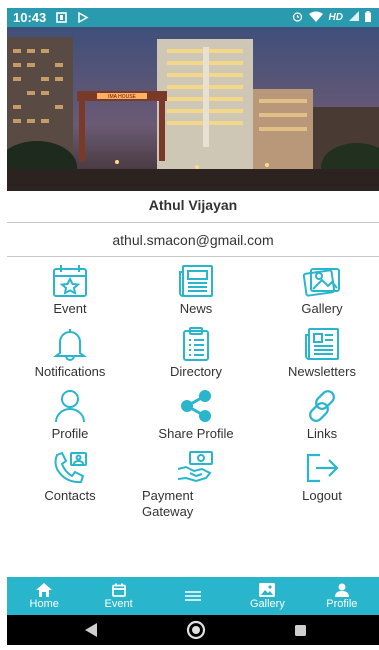 The width and height of the screenshot is (379, 650). What do you see at coordinates (322, 433) in the screenshot?
I see `menu-item-label: Links` at bounding box center [322, 433].